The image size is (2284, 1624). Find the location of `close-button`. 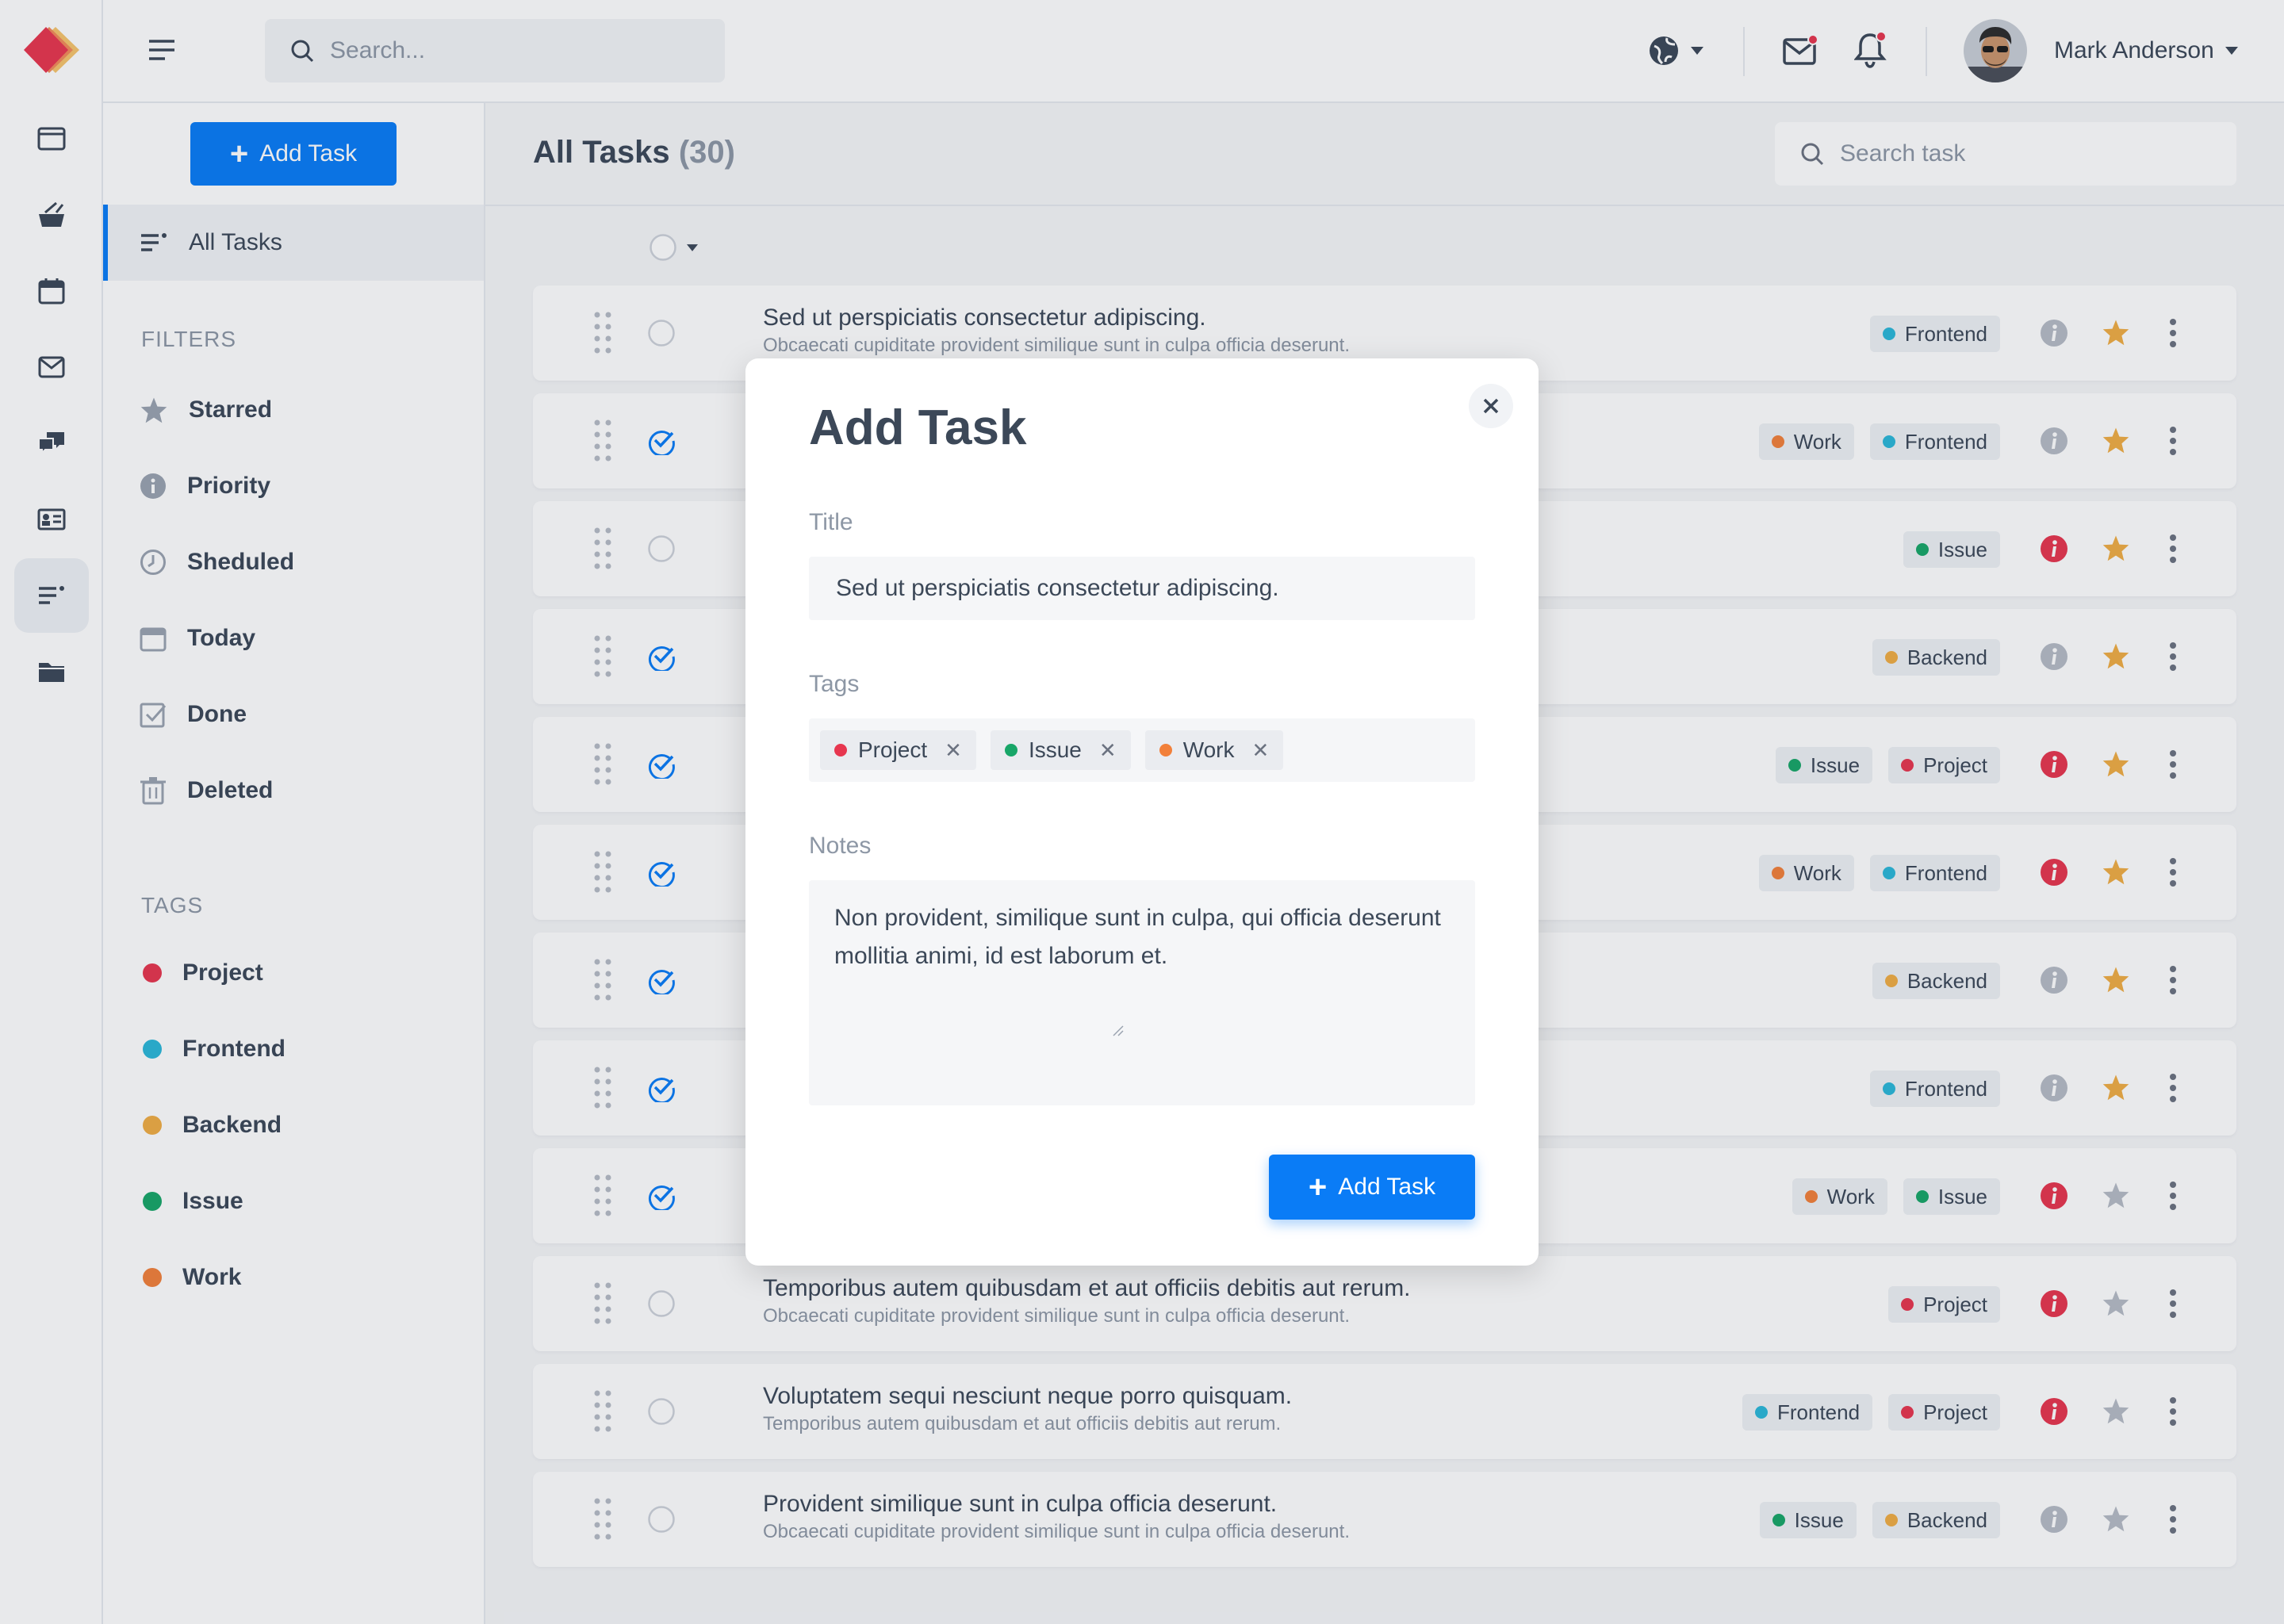

close-button is located at coordinates (1491, 406).